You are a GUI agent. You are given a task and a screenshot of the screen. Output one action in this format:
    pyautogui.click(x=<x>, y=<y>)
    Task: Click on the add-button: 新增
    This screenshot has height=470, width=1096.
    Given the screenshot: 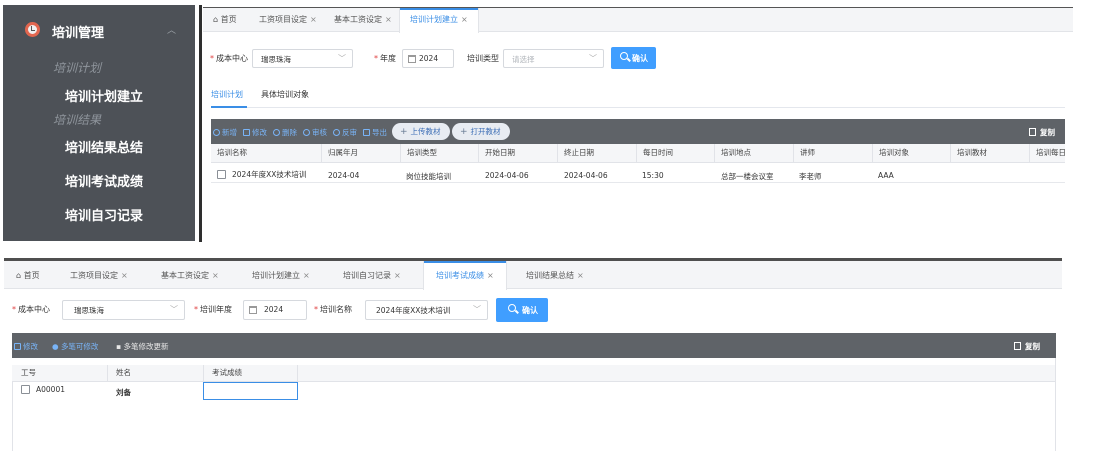 What is the action you would take?
    pyautogui.click(x=225, y=132)
    